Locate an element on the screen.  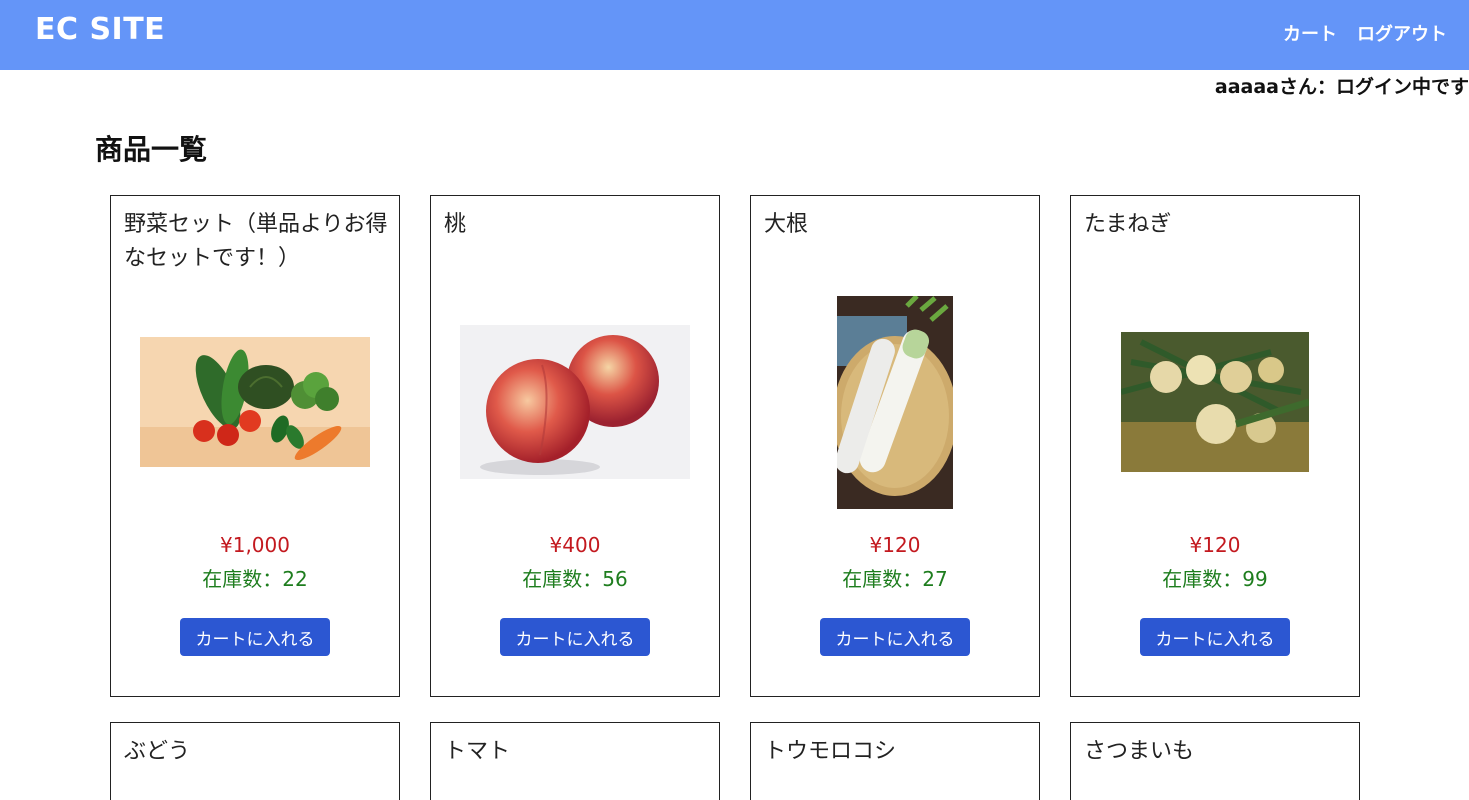
product-card: トウモロコシ is located at coordinates (895, 761).